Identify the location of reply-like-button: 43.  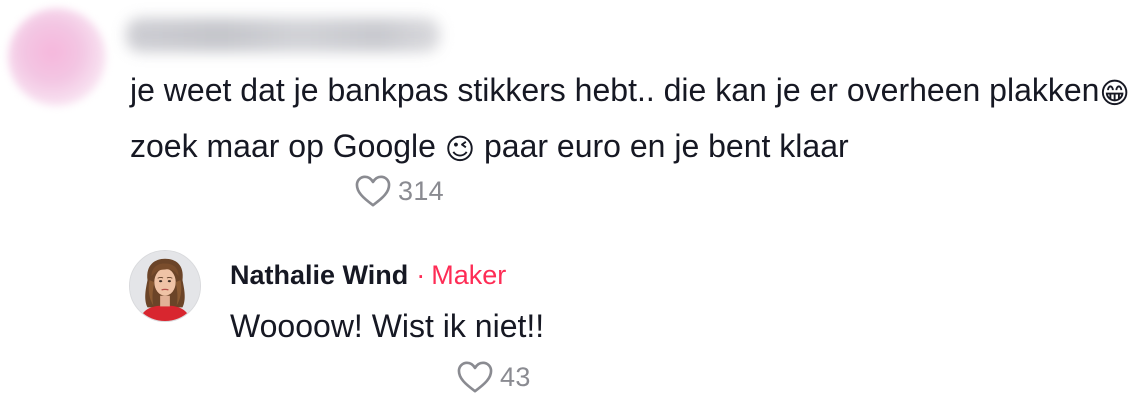
(493, 377).